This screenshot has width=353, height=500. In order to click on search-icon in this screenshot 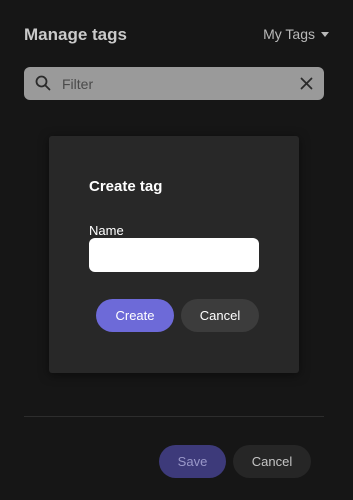, I will do `click(43, 83)`.